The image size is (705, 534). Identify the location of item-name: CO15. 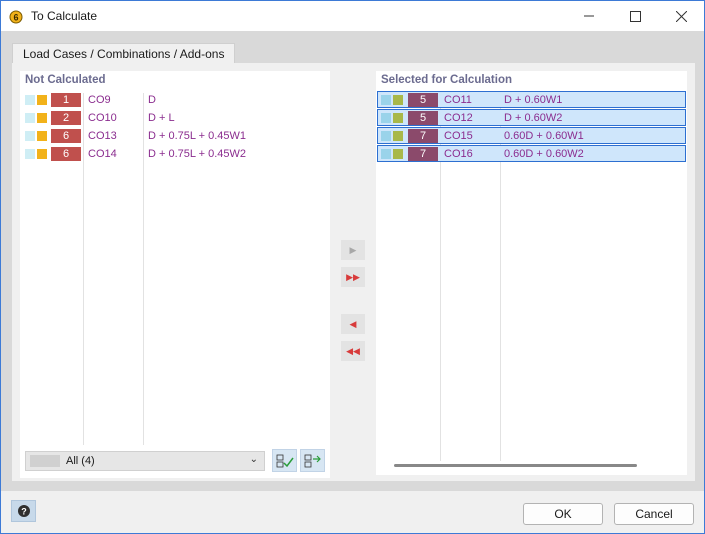
(458, 136).